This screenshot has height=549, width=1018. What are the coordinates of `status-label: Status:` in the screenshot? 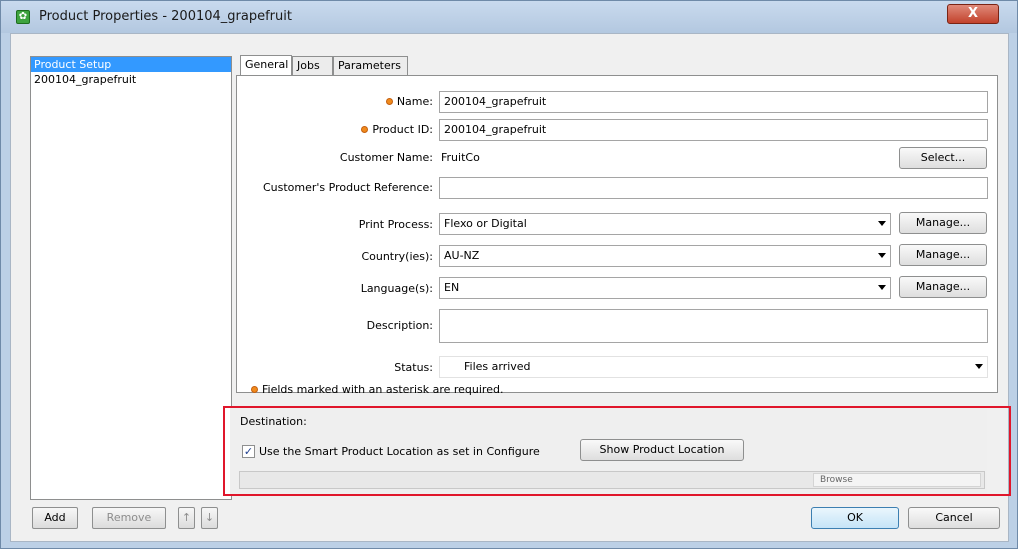 It's located at (413, 367).